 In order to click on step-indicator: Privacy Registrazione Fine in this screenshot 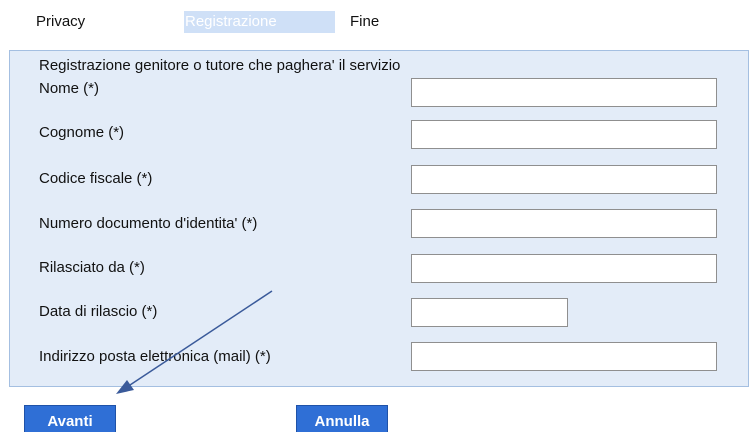, I will do `click(375, 22)`.